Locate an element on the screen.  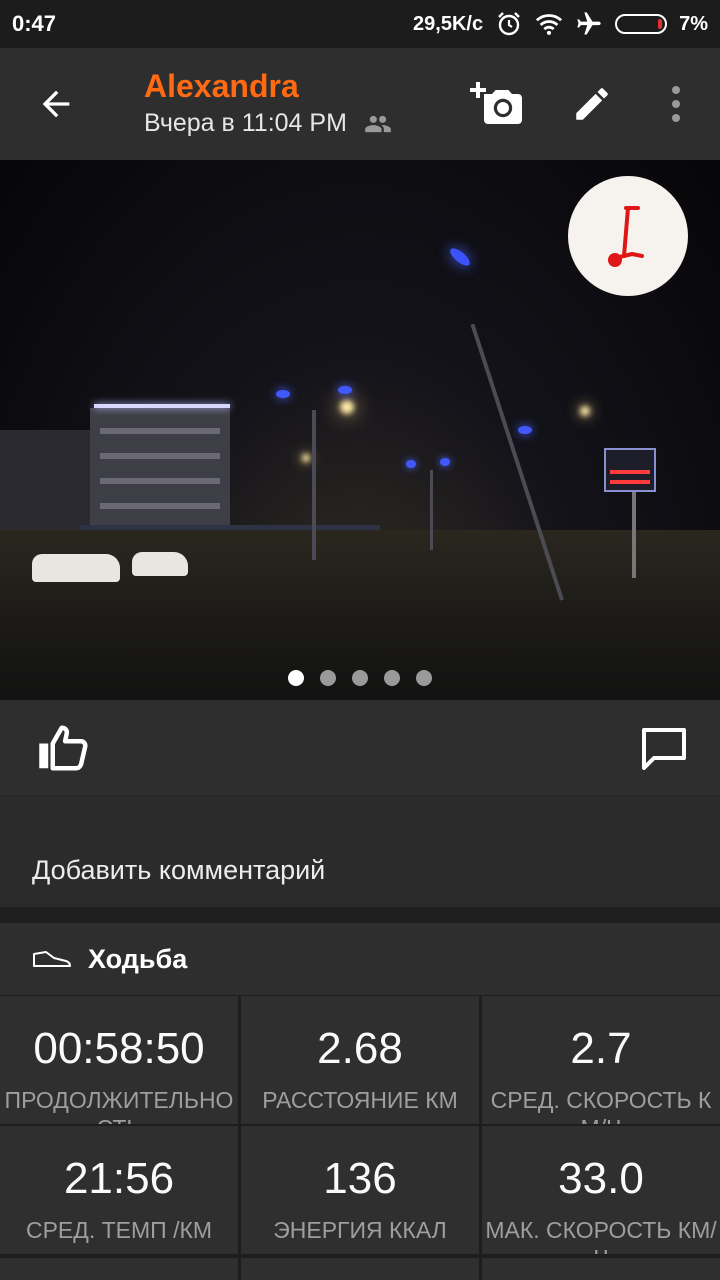
back-arrow-icon is located at coordinates (56, 104).